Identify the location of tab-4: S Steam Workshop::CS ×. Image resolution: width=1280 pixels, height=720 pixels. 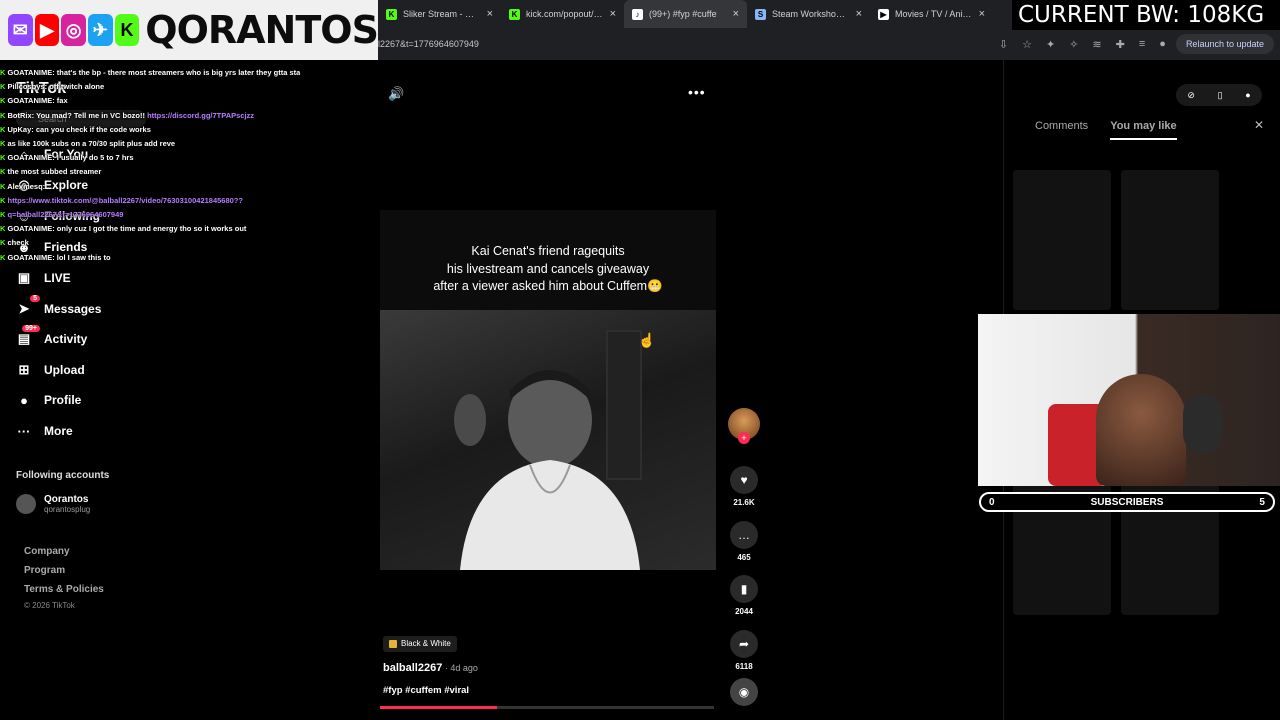
(808, 14).